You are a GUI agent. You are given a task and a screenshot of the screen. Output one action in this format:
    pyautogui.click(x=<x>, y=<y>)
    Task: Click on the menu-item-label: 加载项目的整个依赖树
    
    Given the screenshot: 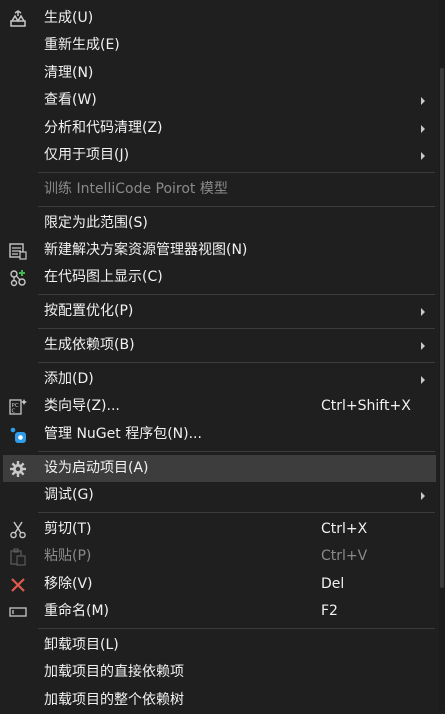 What is the action you would take?
    pyautogui.click(x=114, y=700)
    